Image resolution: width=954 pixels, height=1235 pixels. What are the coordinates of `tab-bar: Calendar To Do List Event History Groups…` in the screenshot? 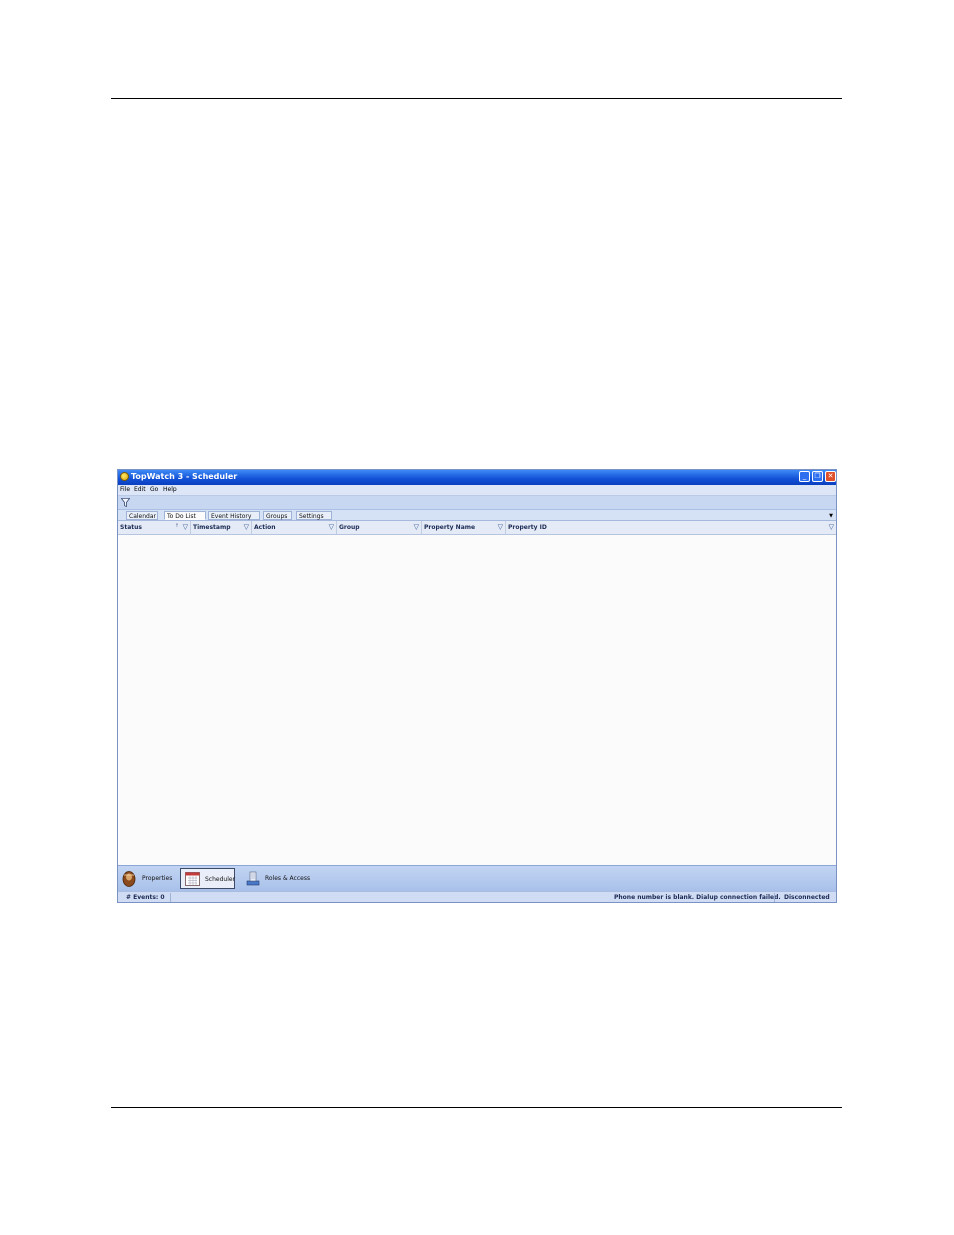 It's located at (477, 515).